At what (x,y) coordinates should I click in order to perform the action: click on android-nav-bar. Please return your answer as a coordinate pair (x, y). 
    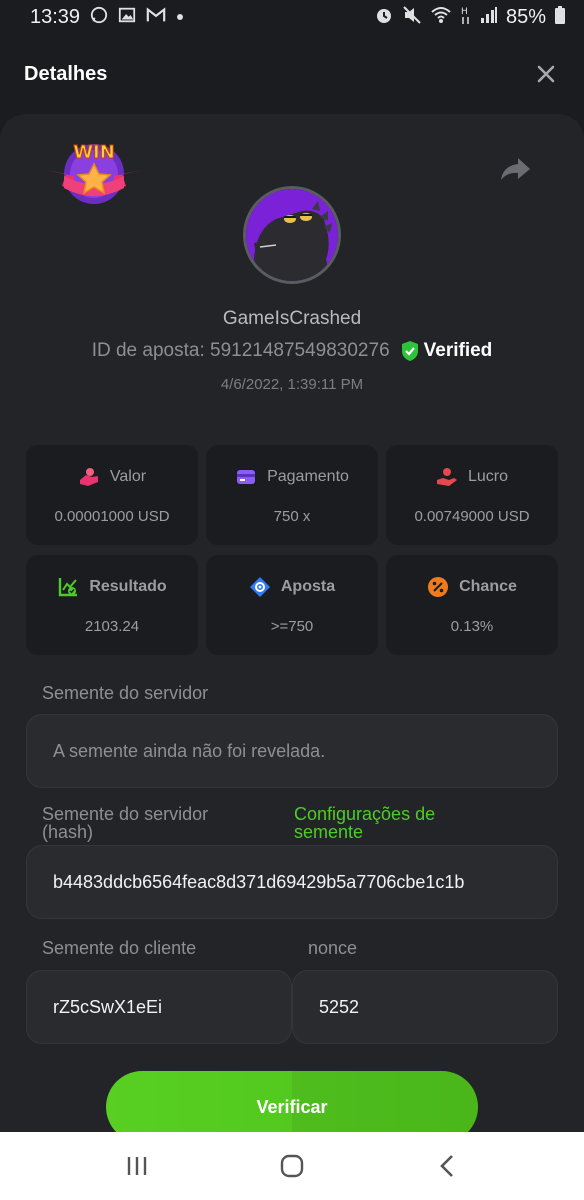
    Looking at the image, I should click on (292, 1166).